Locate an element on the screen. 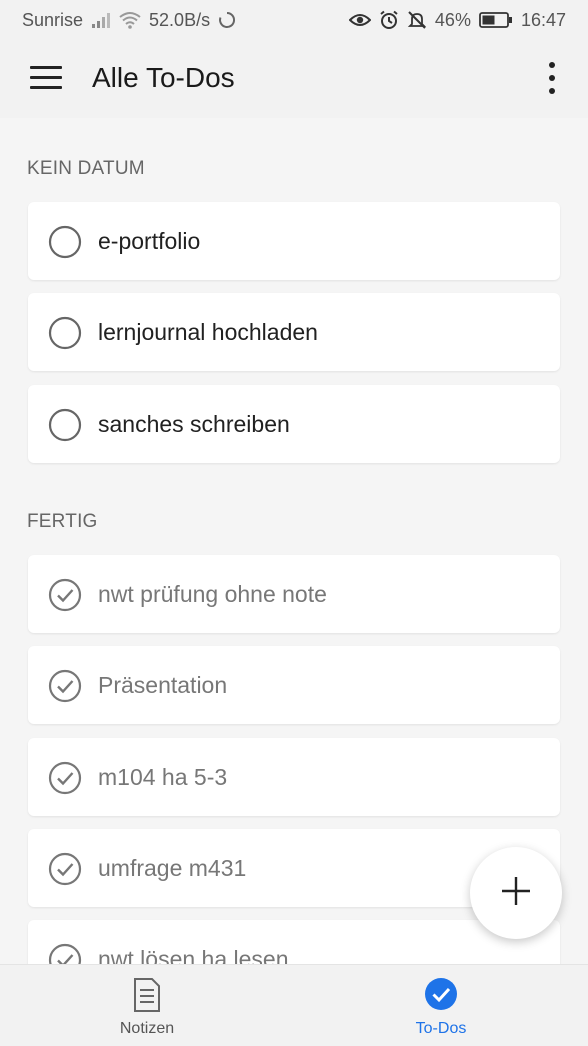 This screenshot has height=1046, width=588. nav-item-to-dos: To-Dos is located at coordinates (441, 1005).